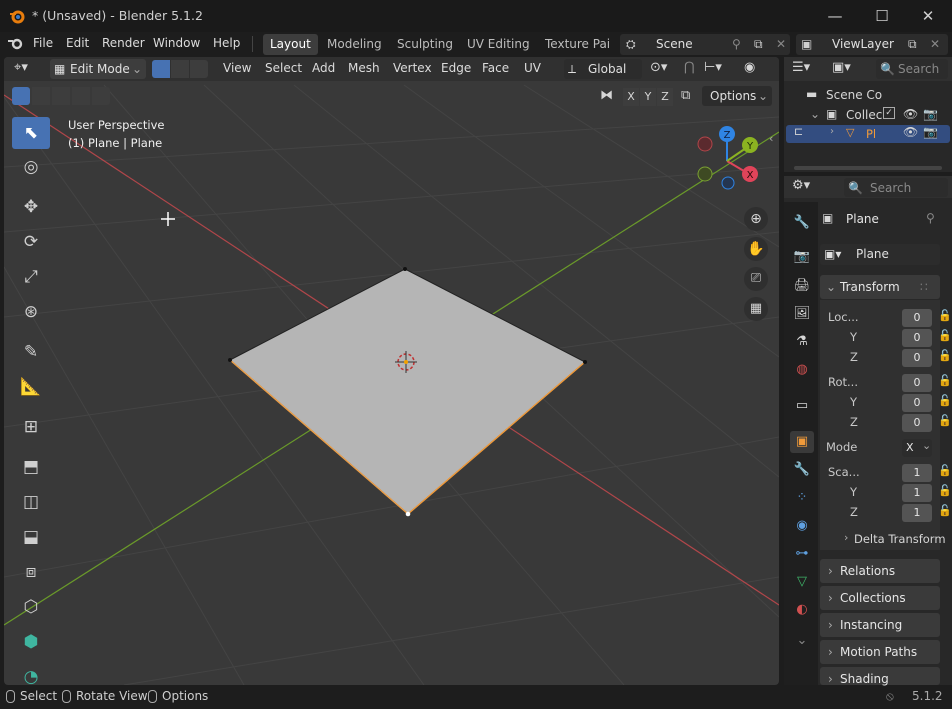  What do you see at coordinates (802, 582) in the screenshot?
I see `data-tab-icon: ▽` at bounding box center [802, 582].